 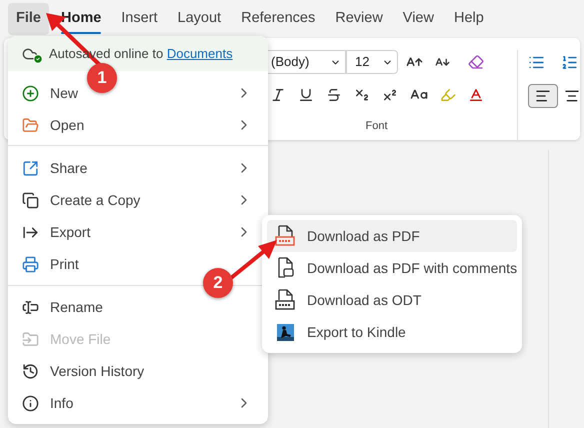 What do you see at coordinates (138, 232) in the screenshot?
I see `menu-item: Export` at bounding box center [138, 232].